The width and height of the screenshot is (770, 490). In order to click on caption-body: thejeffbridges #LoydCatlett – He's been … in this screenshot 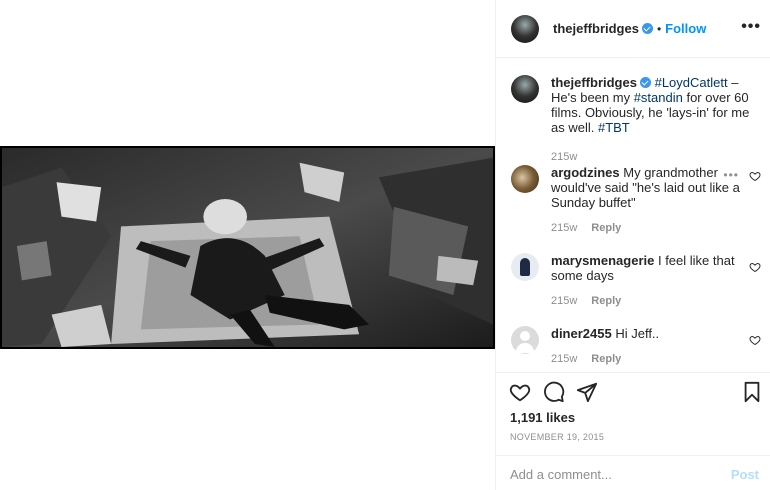, I will do `click(658, 120)`.